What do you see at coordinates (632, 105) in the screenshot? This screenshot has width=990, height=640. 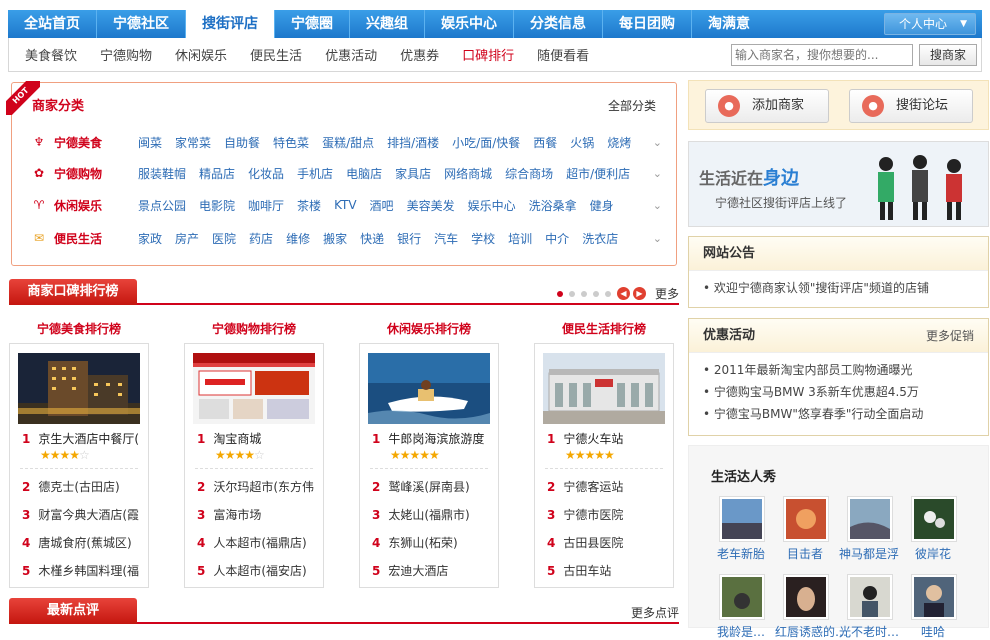 I see `all-categories-link: 全部分类` at bounding box center [632, 105].